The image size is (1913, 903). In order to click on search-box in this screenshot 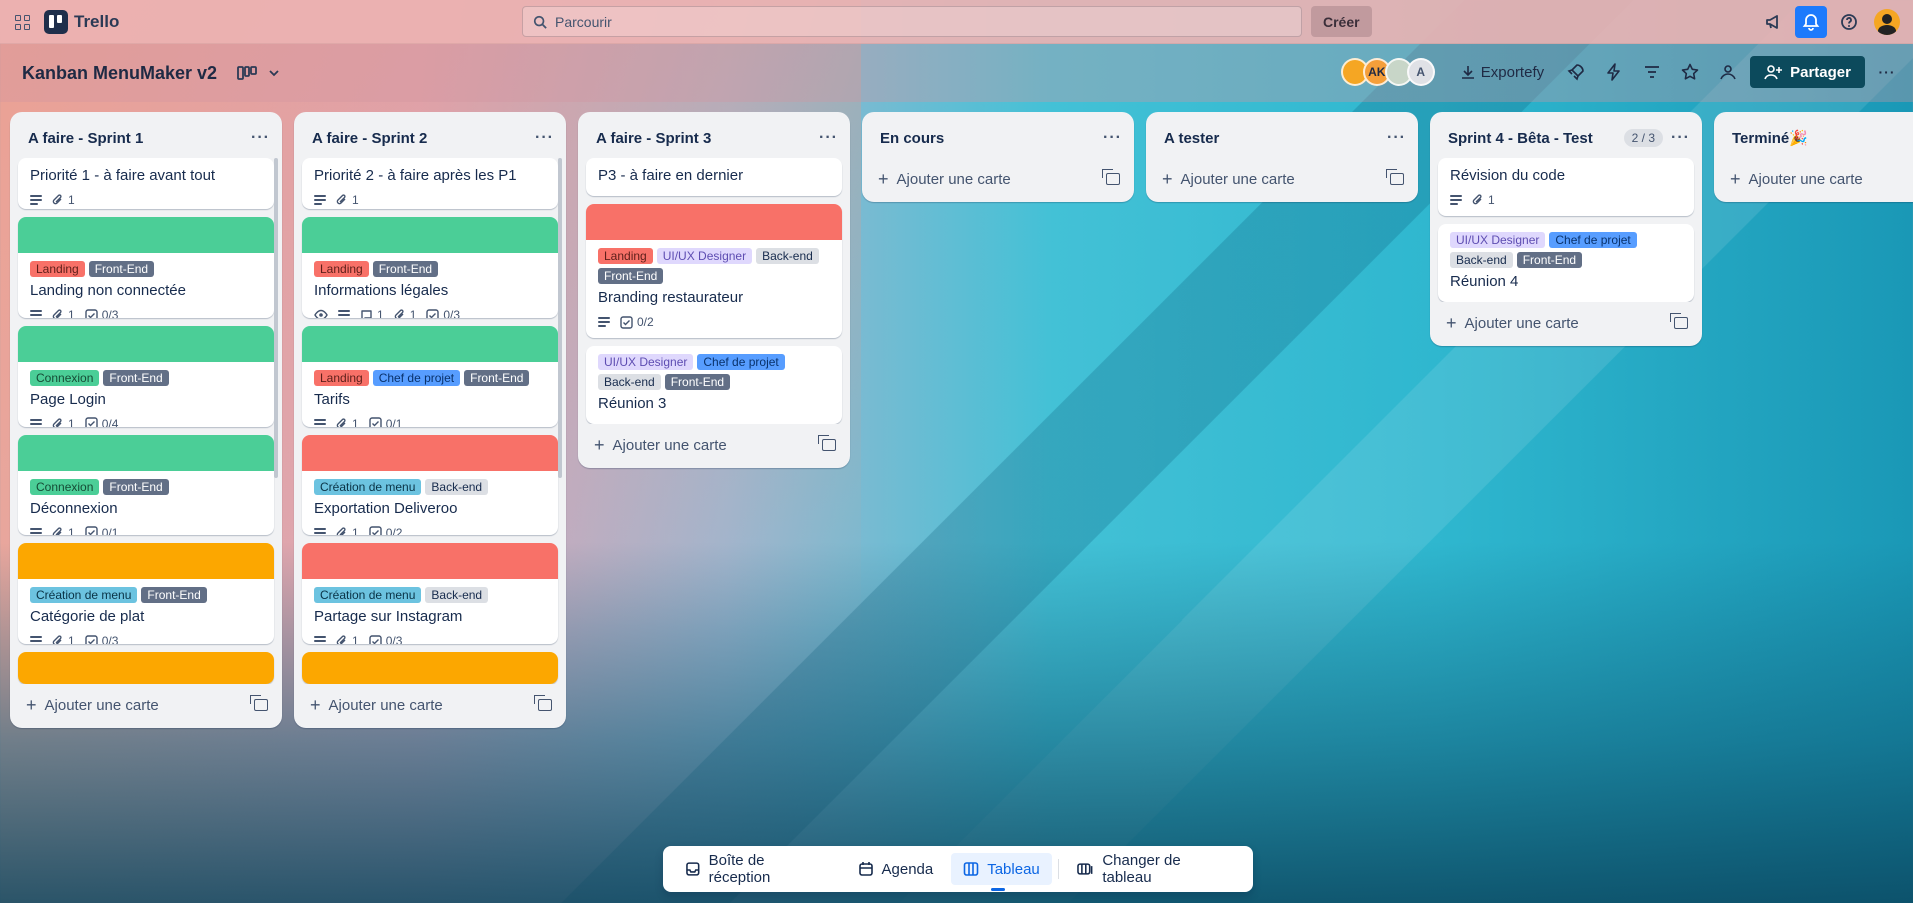, I will do `click(912, 21)`.